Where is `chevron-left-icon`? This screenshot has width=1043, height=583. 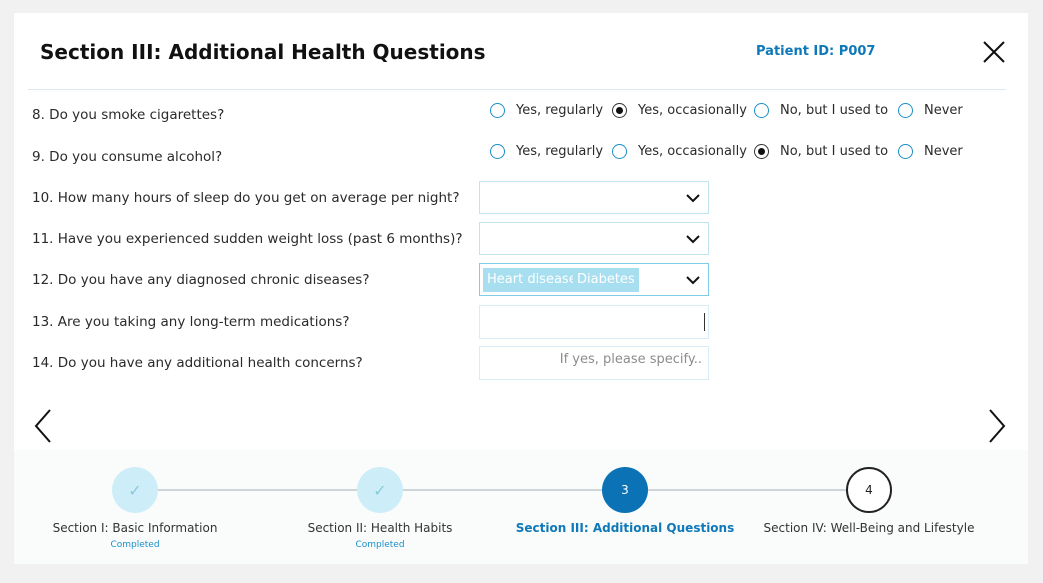 chevron-left-icon is located at coordinates (42, 426).